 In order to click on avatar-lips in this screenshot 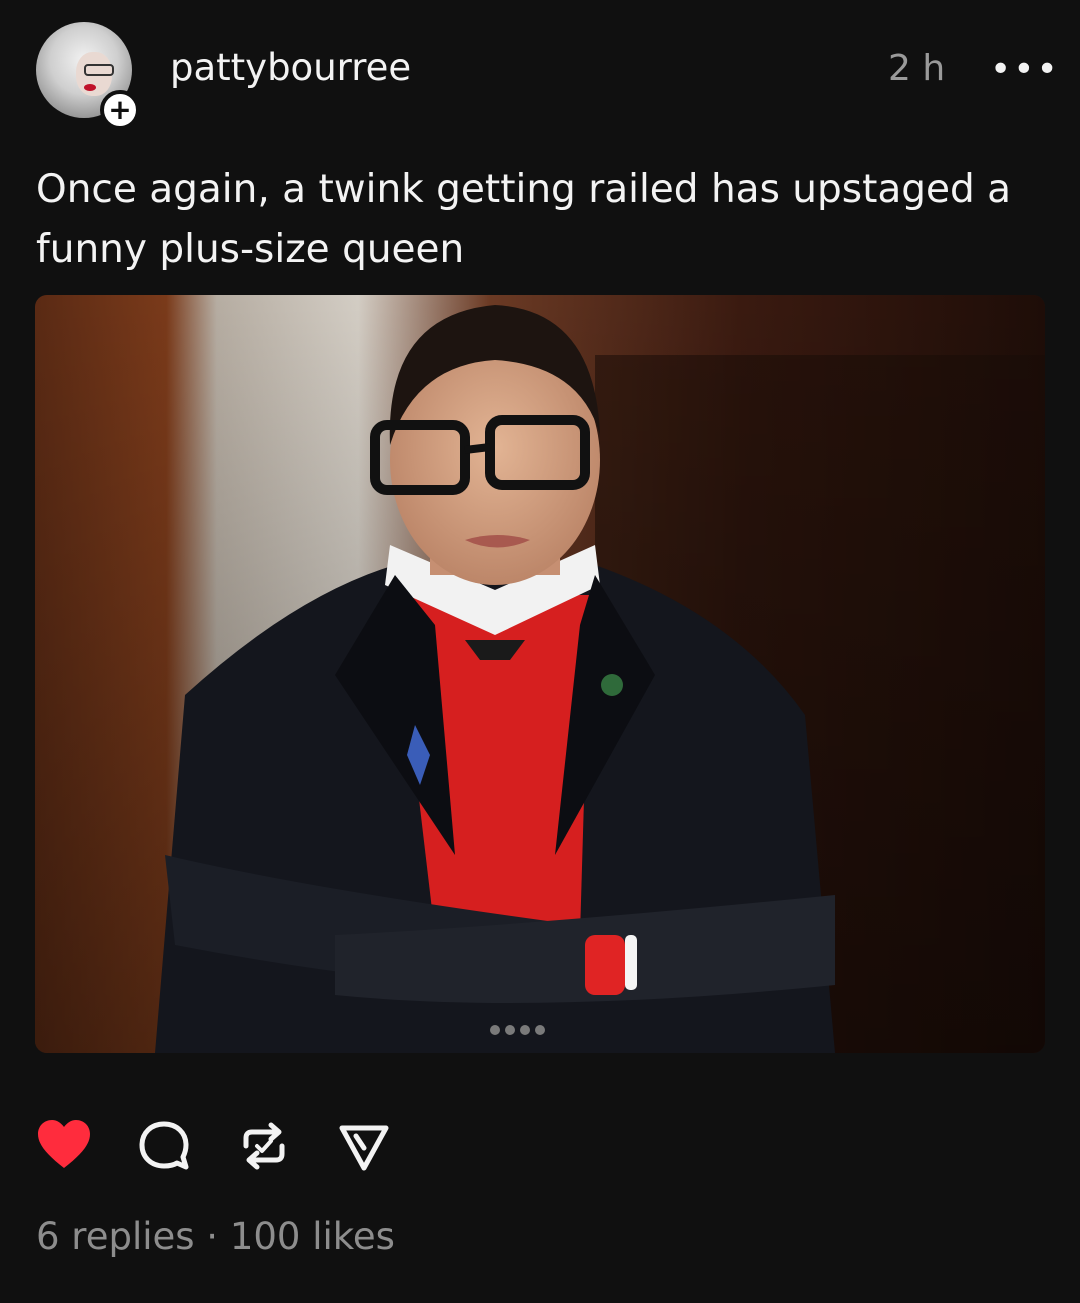, I will do `click(90, 87)`.